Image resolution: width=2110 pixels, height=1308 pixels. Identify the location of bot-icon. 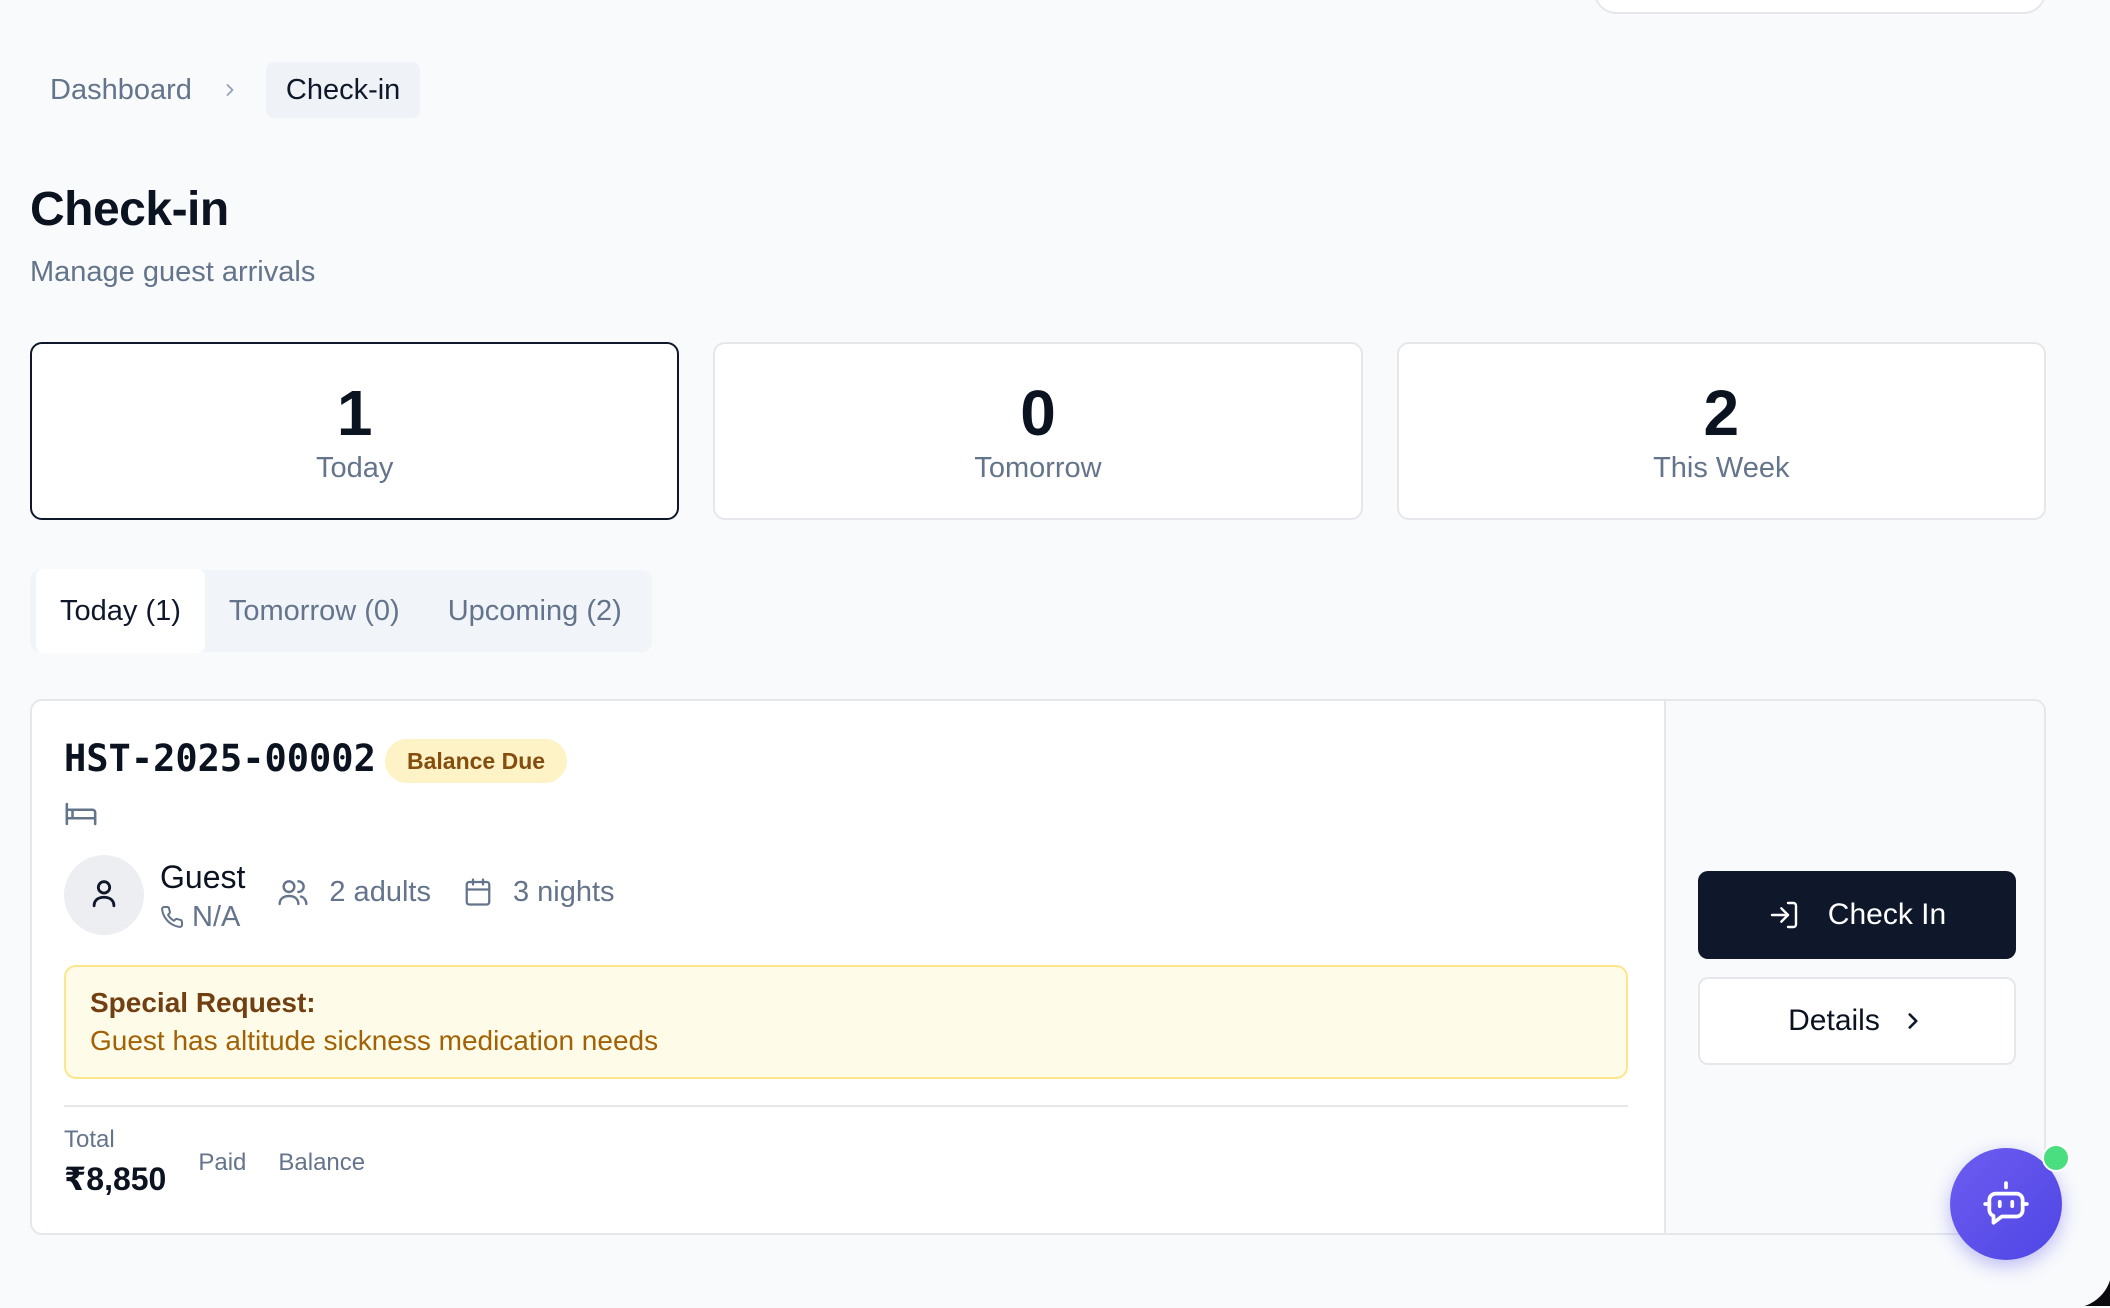
(2006, 1204).